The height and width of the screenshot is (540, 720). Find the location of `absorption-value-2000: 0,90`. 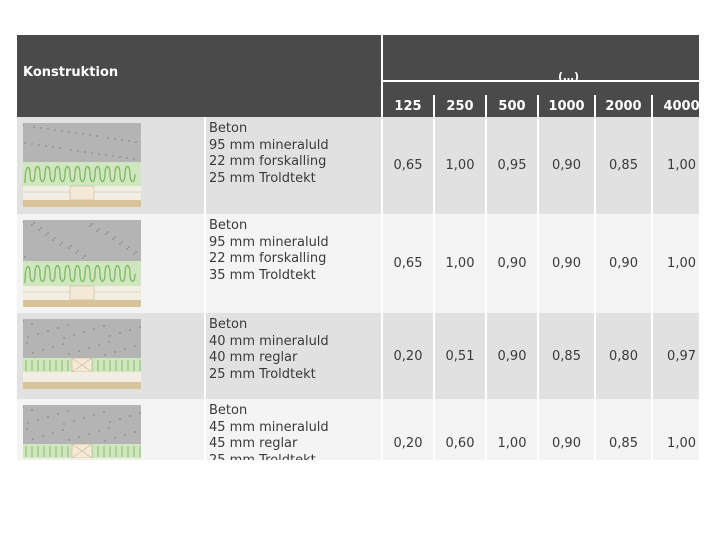

absorption-value-2000: 0,90 is located at coordinates (623, 263).